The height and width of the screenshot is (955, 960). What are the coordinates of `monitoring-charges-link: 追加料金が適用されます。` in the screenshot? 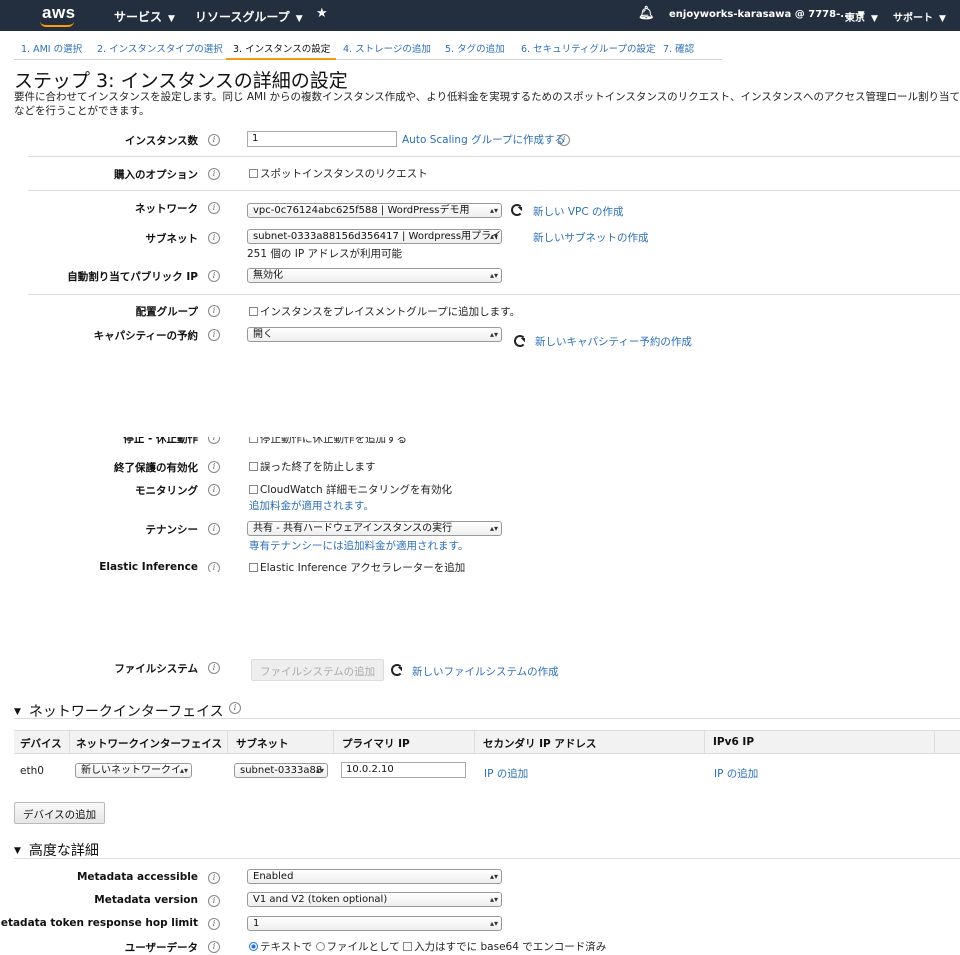 It's located at (311, 505).